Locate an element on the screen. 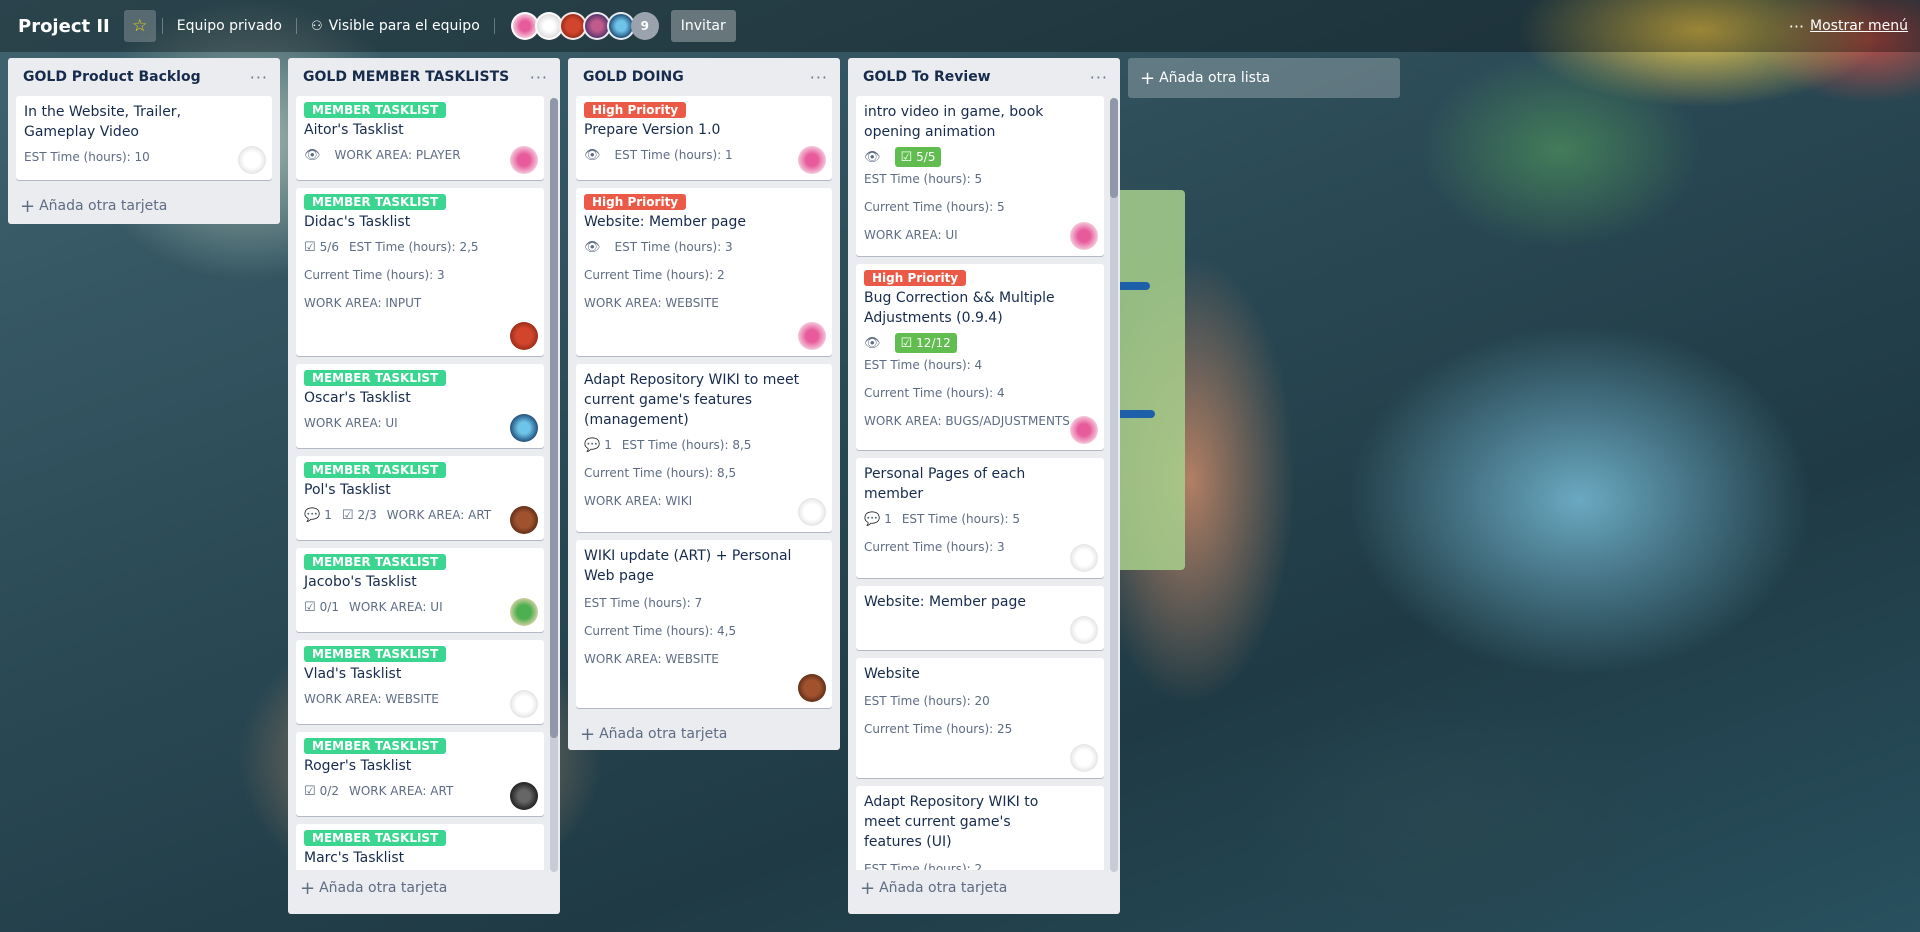  member-count-badge: 9 is located at coordinates (644, 26).